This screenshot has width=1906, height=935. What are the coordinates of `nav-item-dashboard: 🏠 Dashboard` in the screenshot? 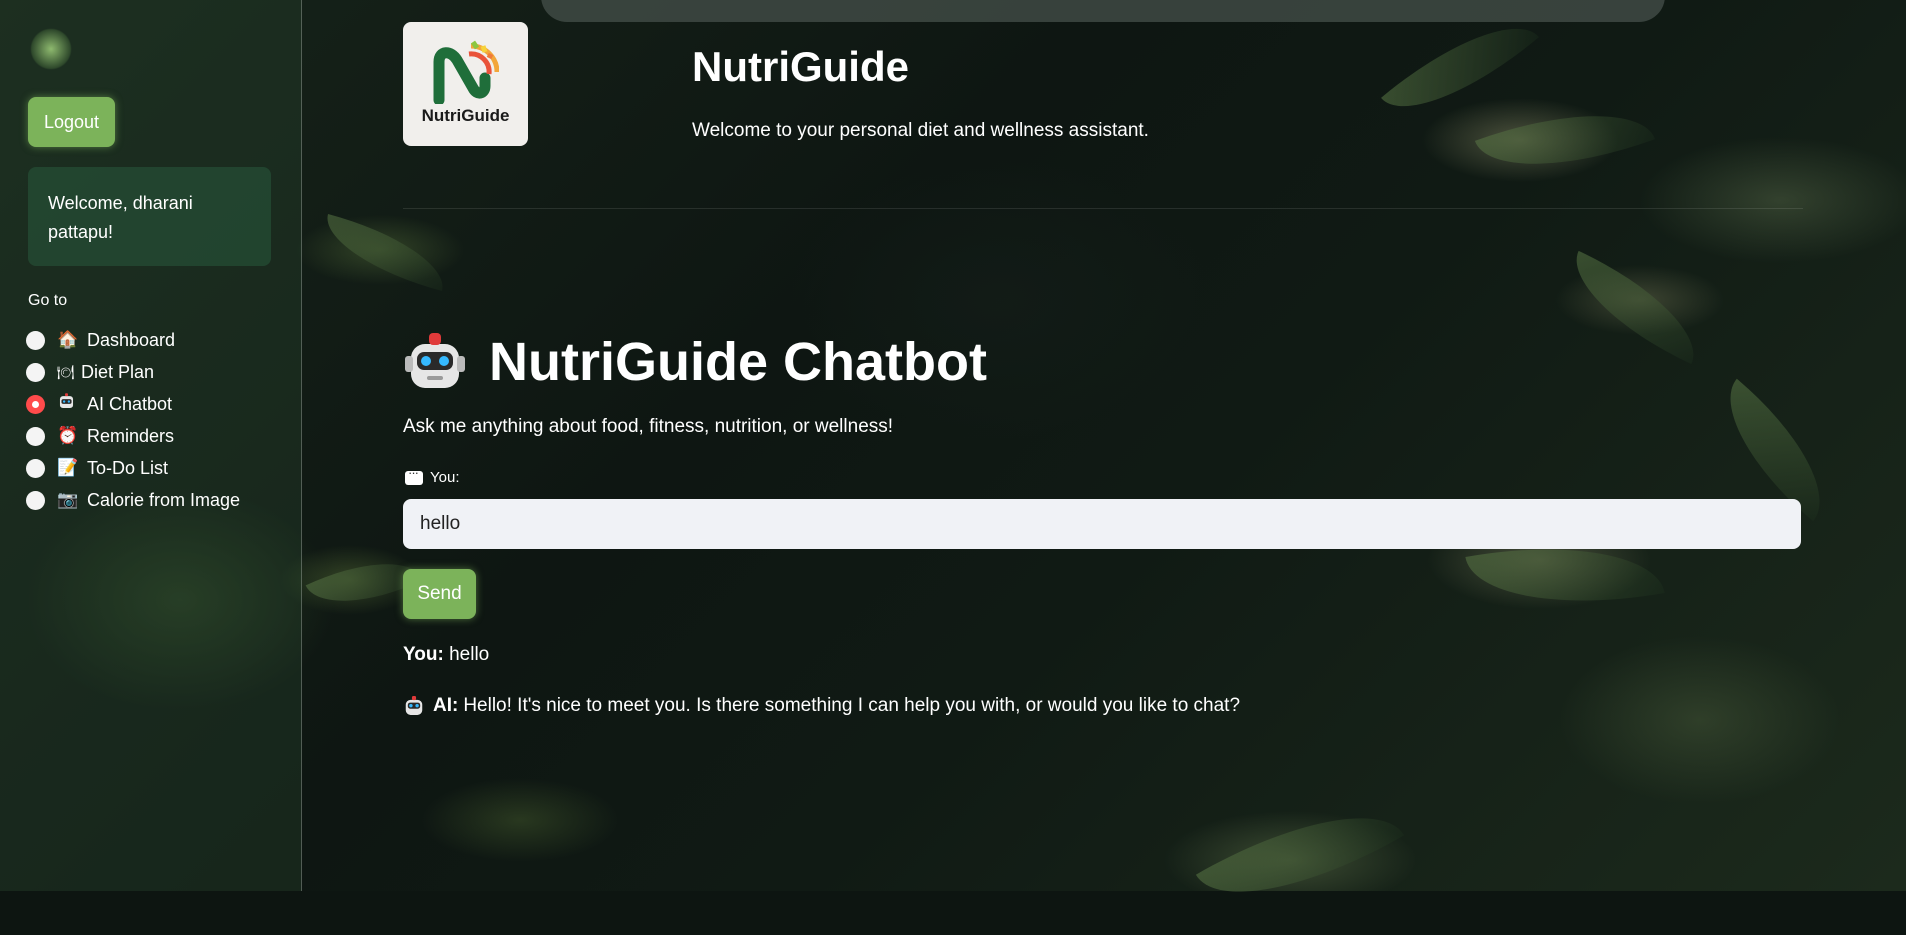 It's located at (133, 340).